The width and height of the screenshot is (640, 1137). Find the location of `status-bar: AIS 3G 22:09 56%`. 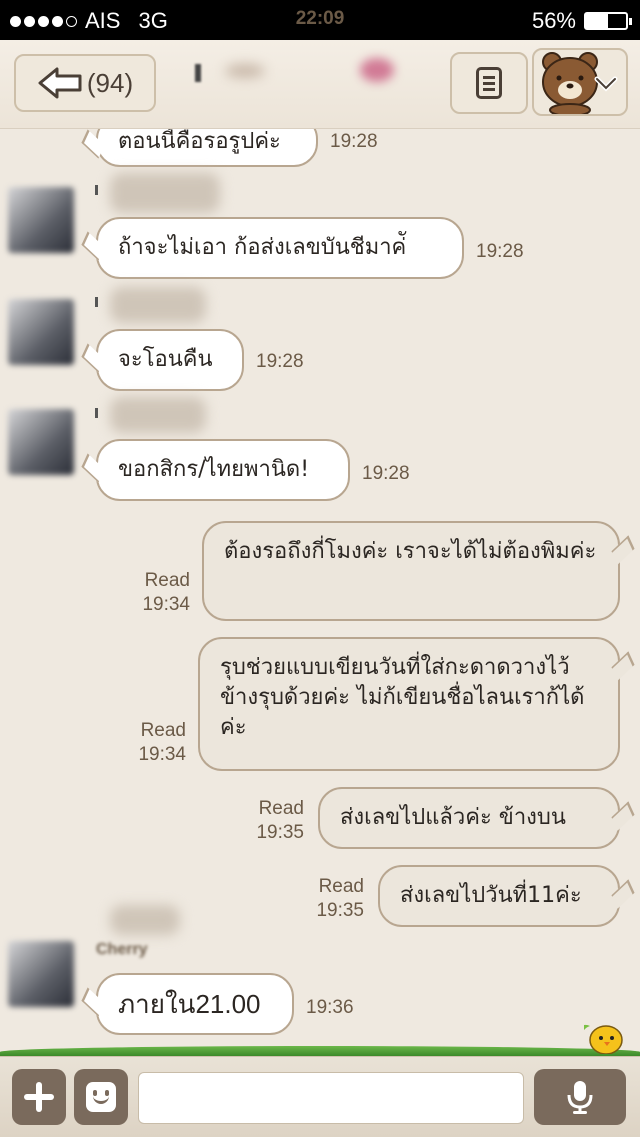

status-bar: AIS 3G 22:09 56% is located at coordinates (320, 20).